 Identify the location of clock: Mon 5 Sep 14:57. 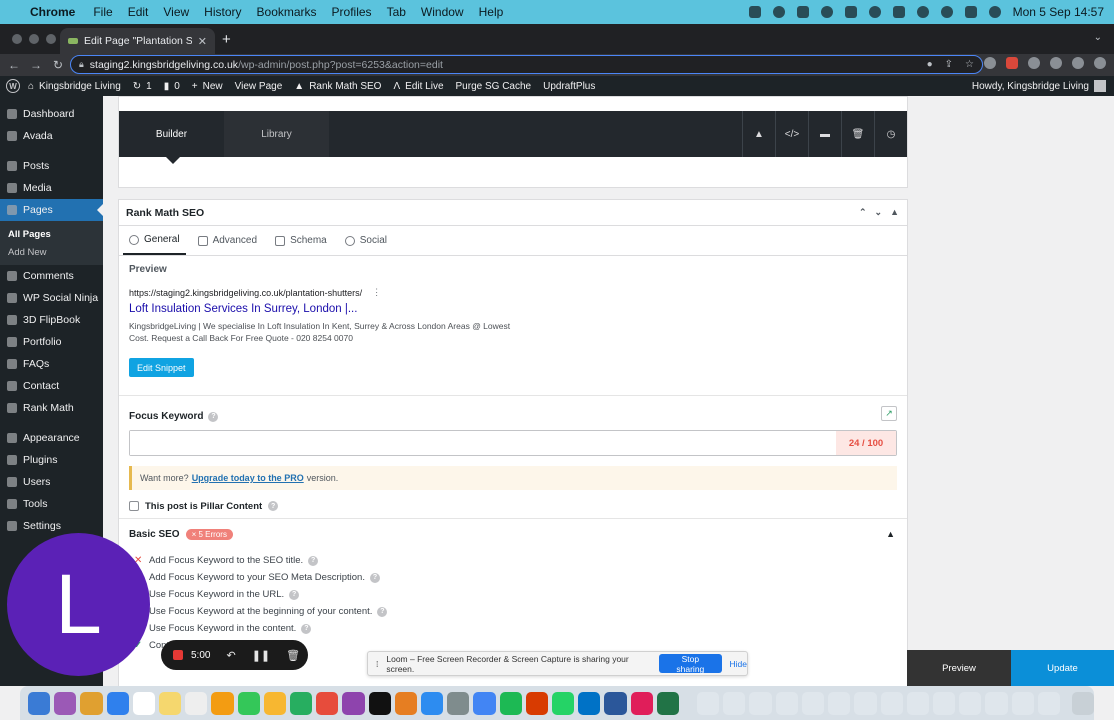
(1058, 12).